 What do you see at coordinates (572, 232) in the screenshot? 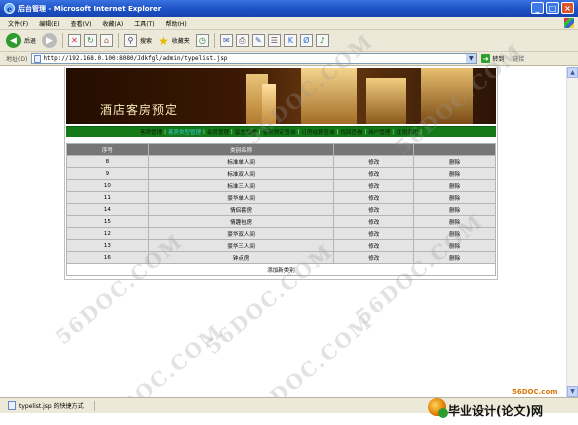
I see `vertical-scrollbar: ▲ ▼` at bounding box center [572, 232].